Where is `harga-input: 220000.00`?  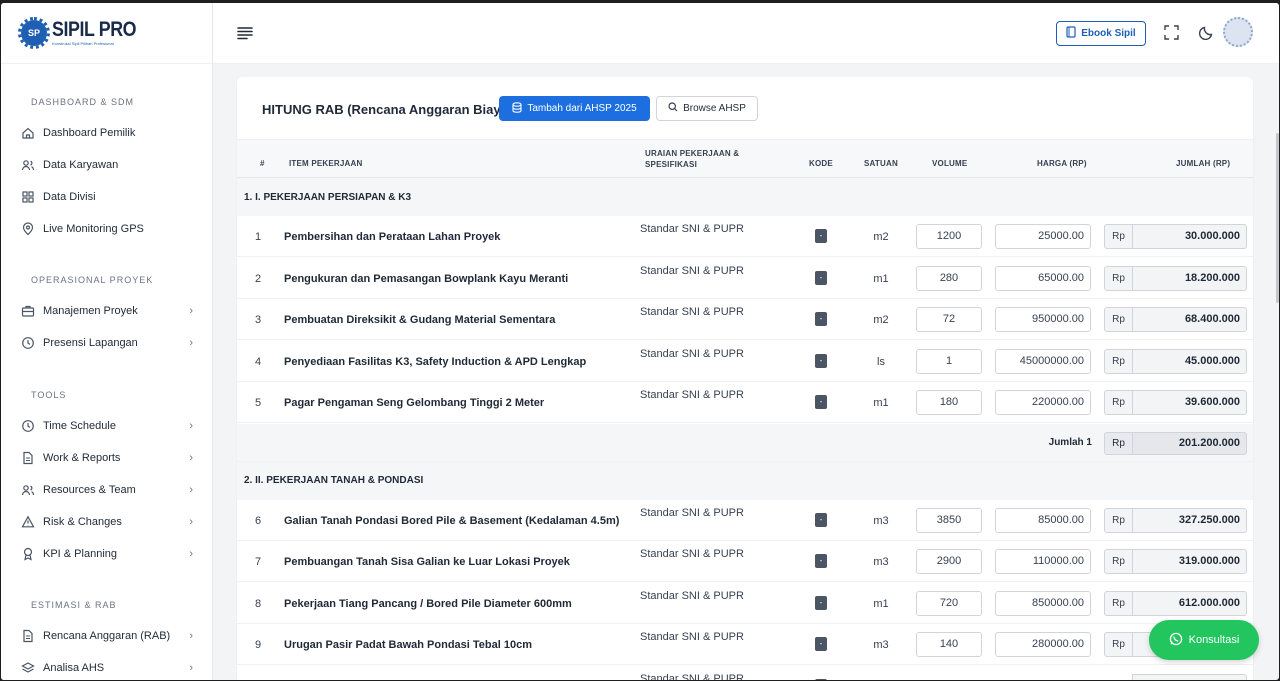
harga-input: 220000.00 is located at coordinates (1043, 402).